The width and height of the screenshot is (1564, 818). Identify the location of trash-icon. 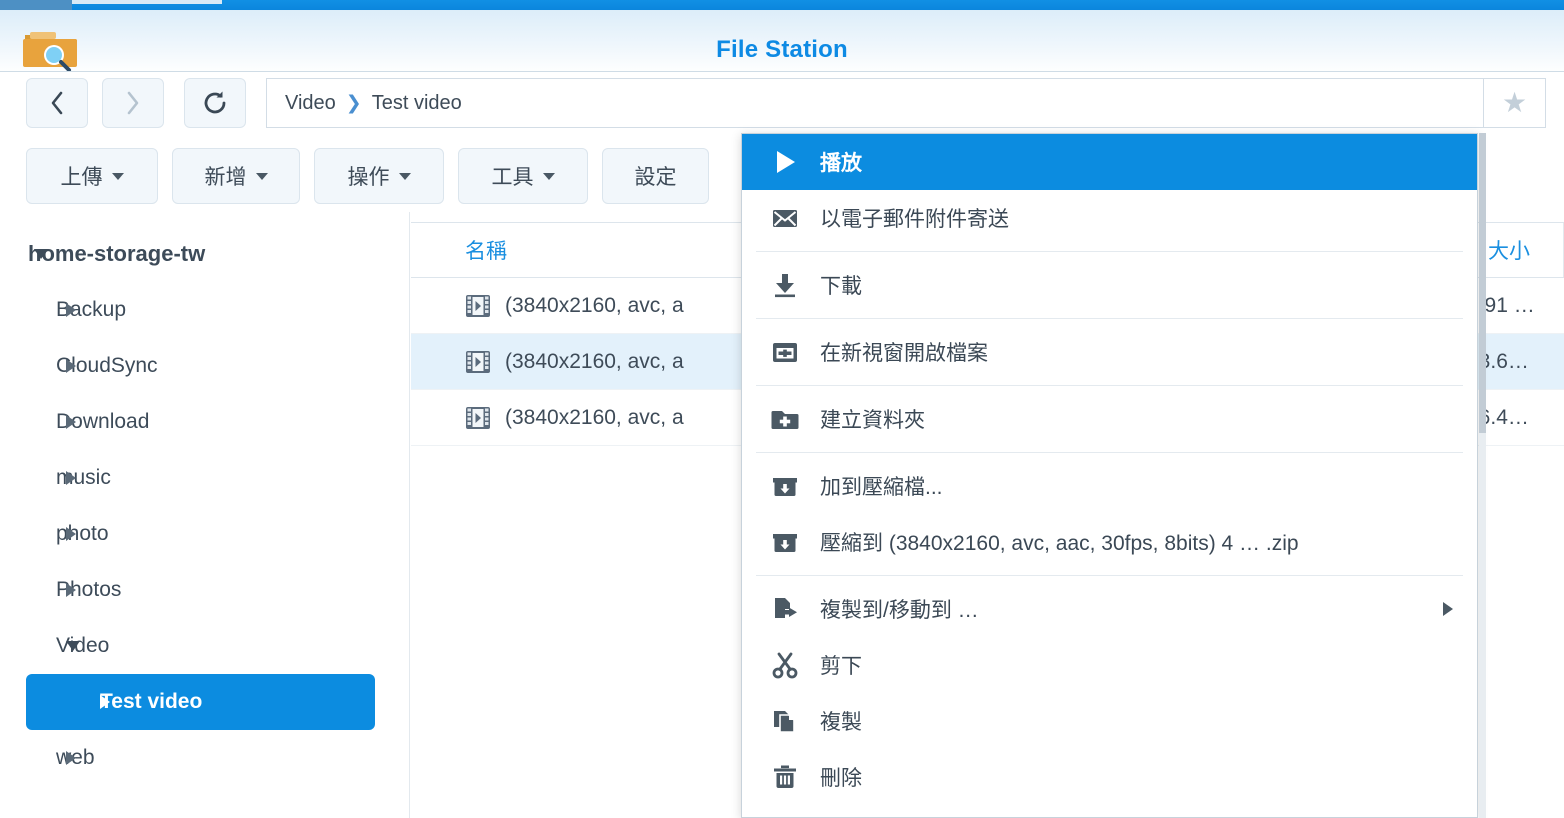
(785, 777).